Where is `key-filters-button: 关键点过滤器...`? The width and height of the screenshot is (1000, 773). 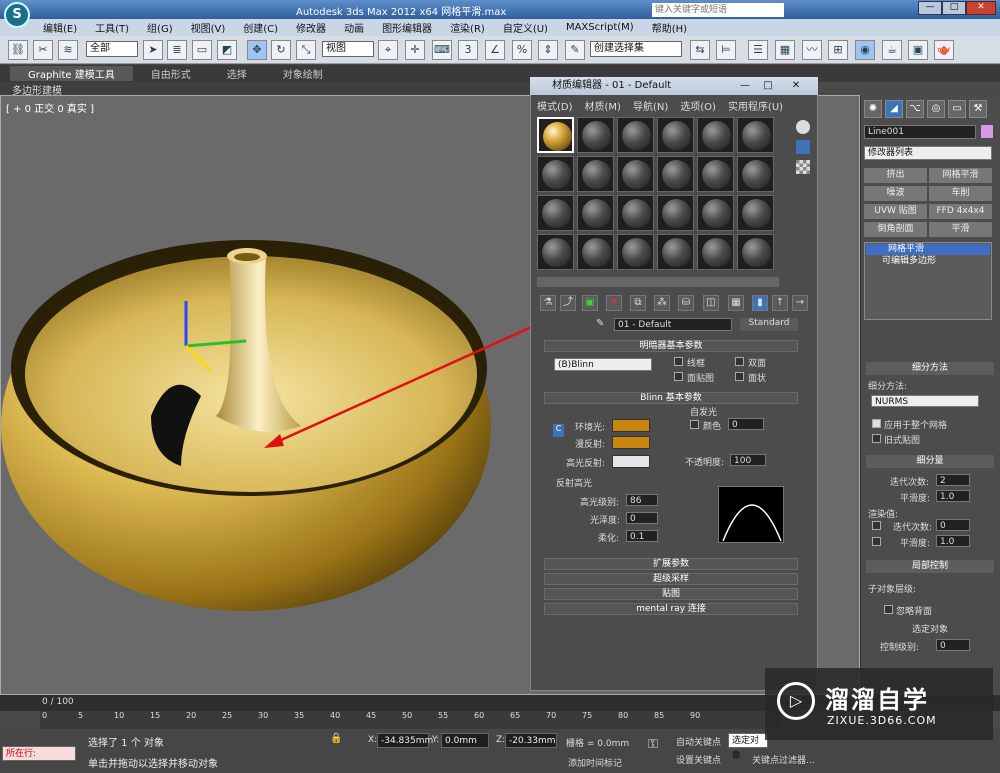
key-filters-button: 关键点过滤器... is located at coordinates (783, 759).